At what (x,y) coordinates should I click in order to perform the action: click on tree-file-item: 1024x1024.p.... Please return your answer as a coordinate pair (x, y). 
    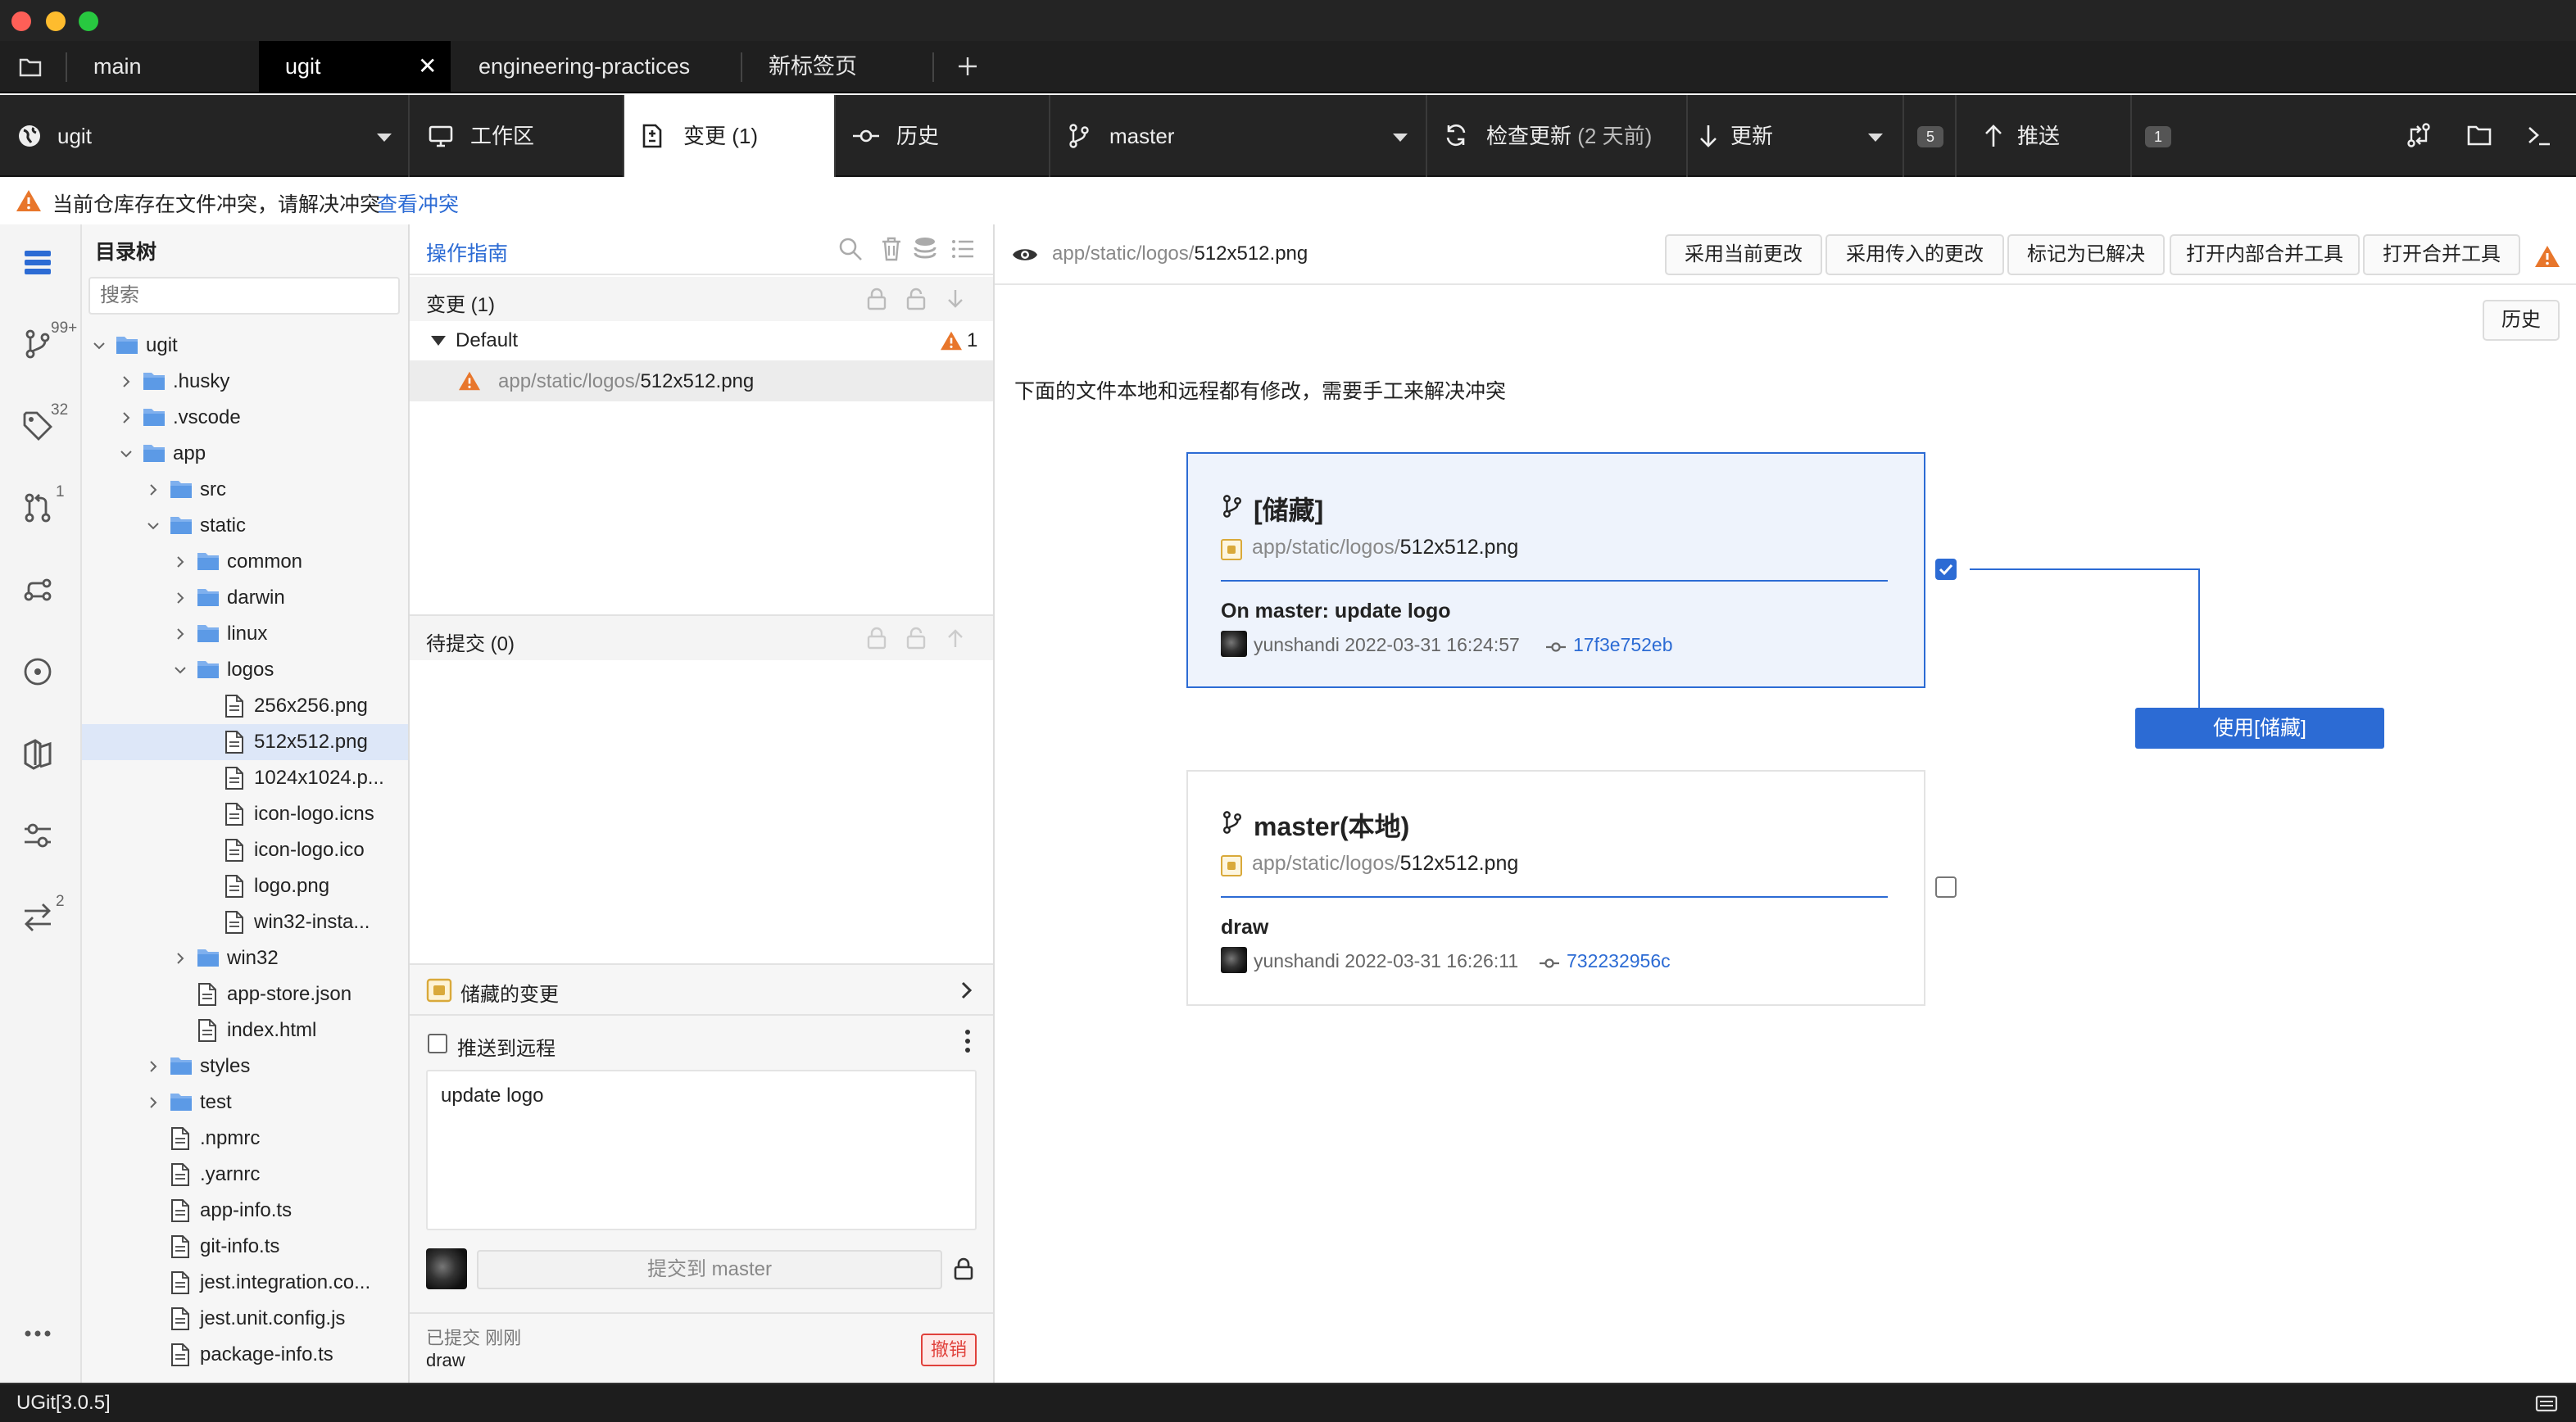
    Looking at the image, I should click on (245, 778).